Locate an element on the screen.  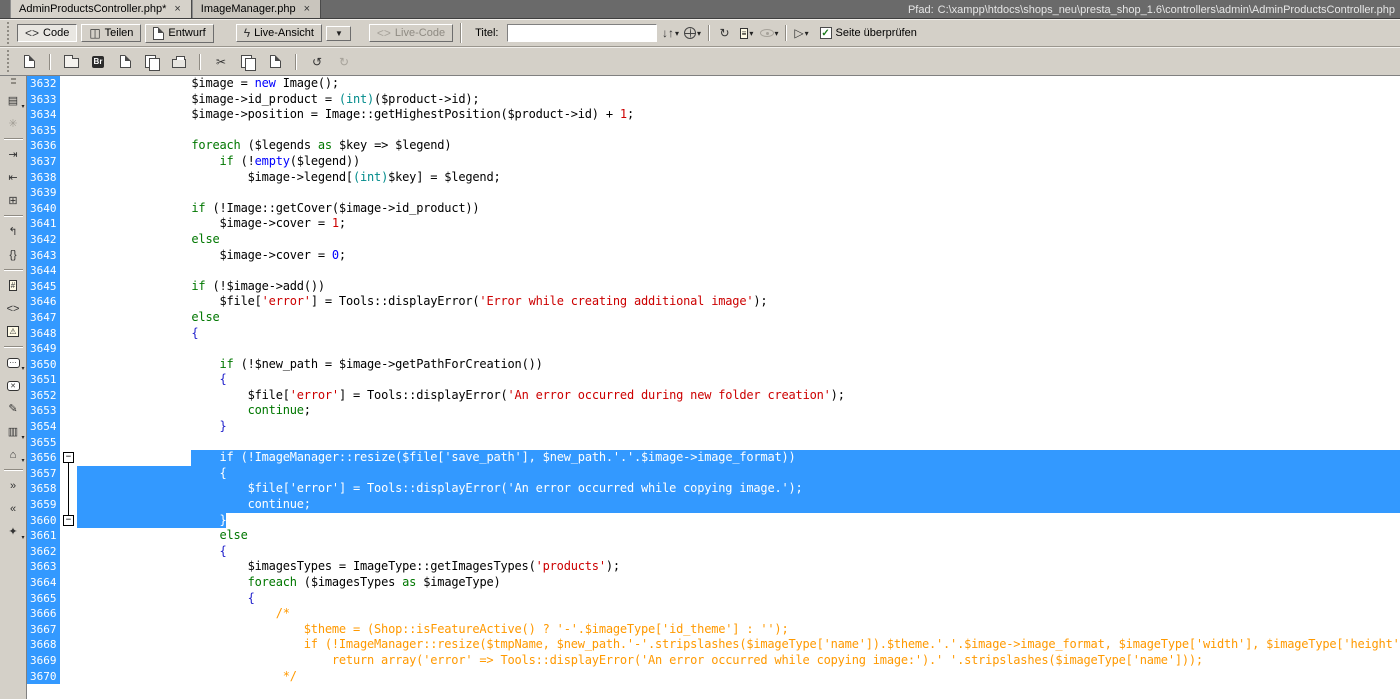
code-text: $image->cover = 1; is located at coordinates (738, 224).